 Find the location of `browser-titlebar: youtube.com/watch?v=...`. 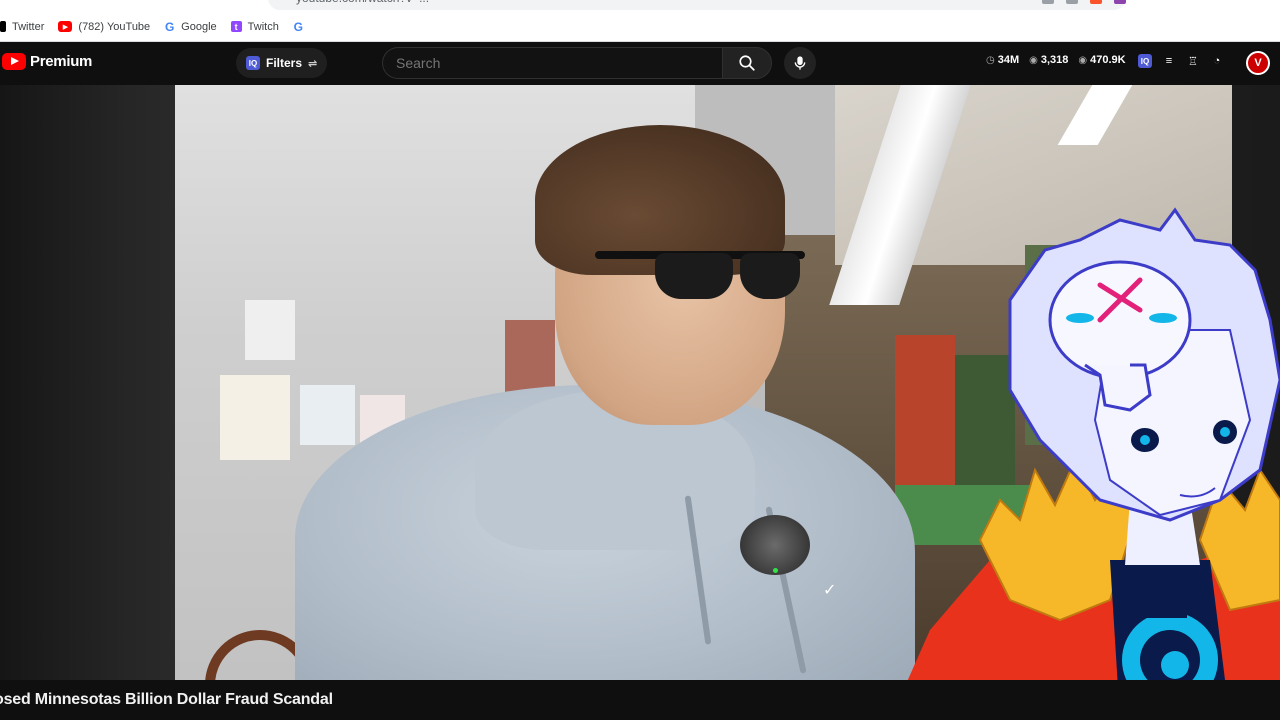

browser-titlebar: youtube.com/watch?v=... is located at coordinates (640, 6).